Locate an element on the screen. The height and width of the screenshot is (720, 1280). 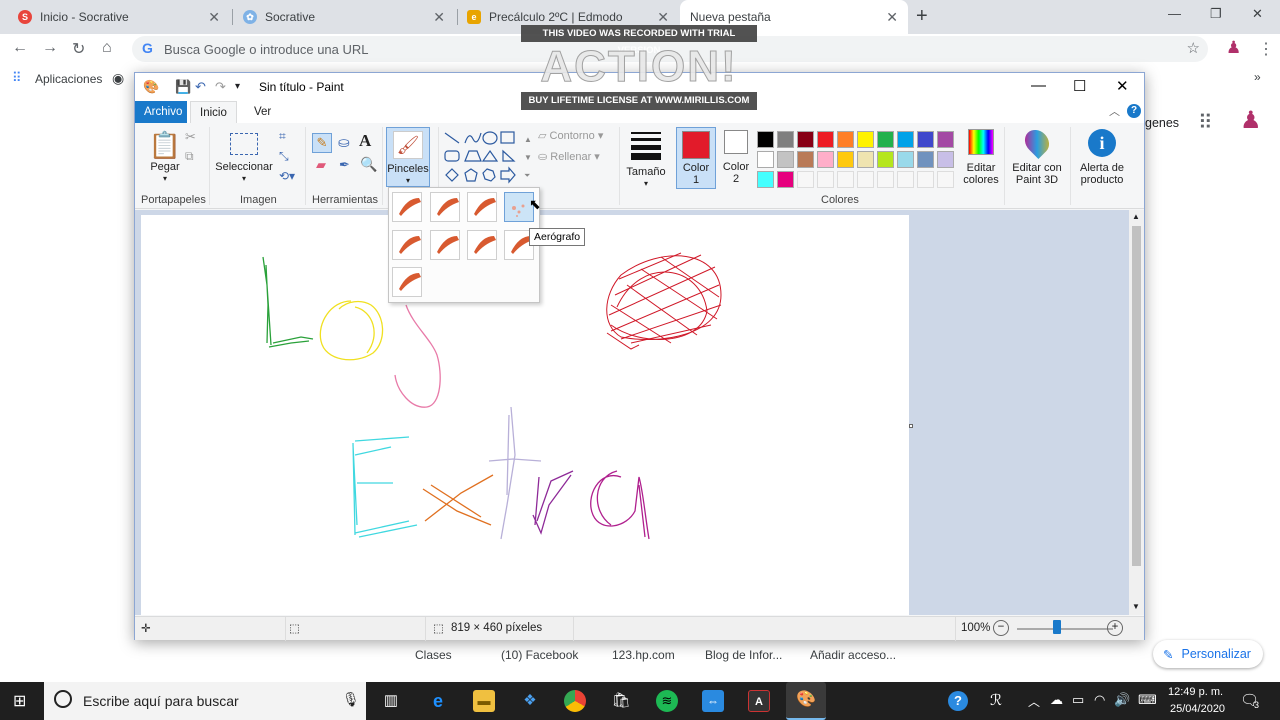
customize-qa-icon: ▾ is located at coordinates (237, 86).